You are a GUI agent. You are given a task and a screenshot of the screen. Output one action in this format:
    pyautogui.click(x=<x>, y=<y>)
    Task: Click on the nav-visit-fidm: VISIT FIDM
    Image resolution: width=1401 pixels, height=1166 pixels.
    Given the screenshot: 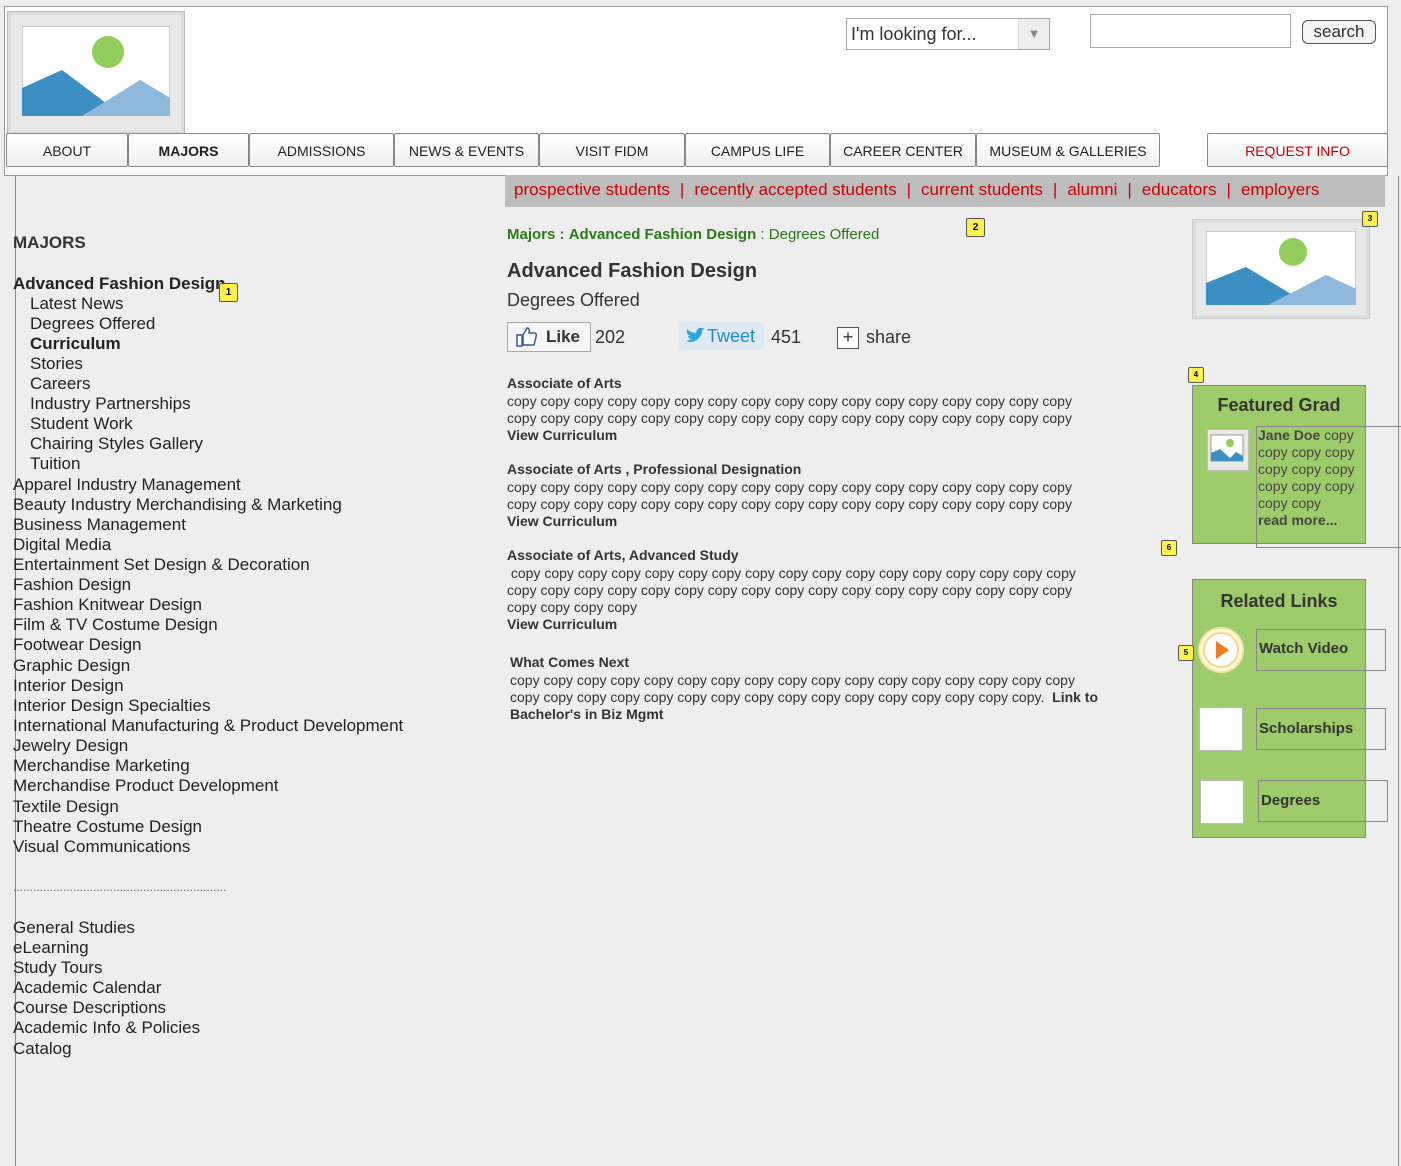 What is the action you would take?
    pyautogui.click(x=612, y=150)
    